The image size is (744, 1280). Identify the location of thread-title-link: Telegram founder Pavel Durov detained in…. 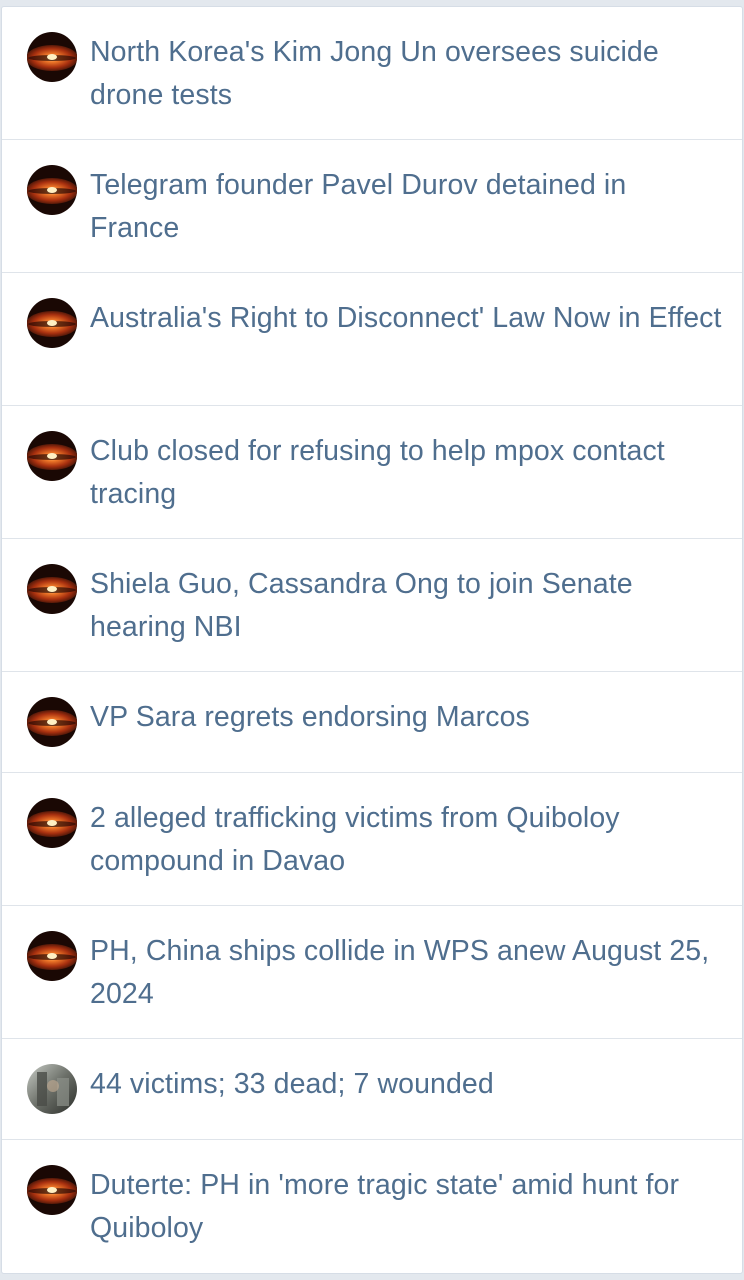
(406, 207).